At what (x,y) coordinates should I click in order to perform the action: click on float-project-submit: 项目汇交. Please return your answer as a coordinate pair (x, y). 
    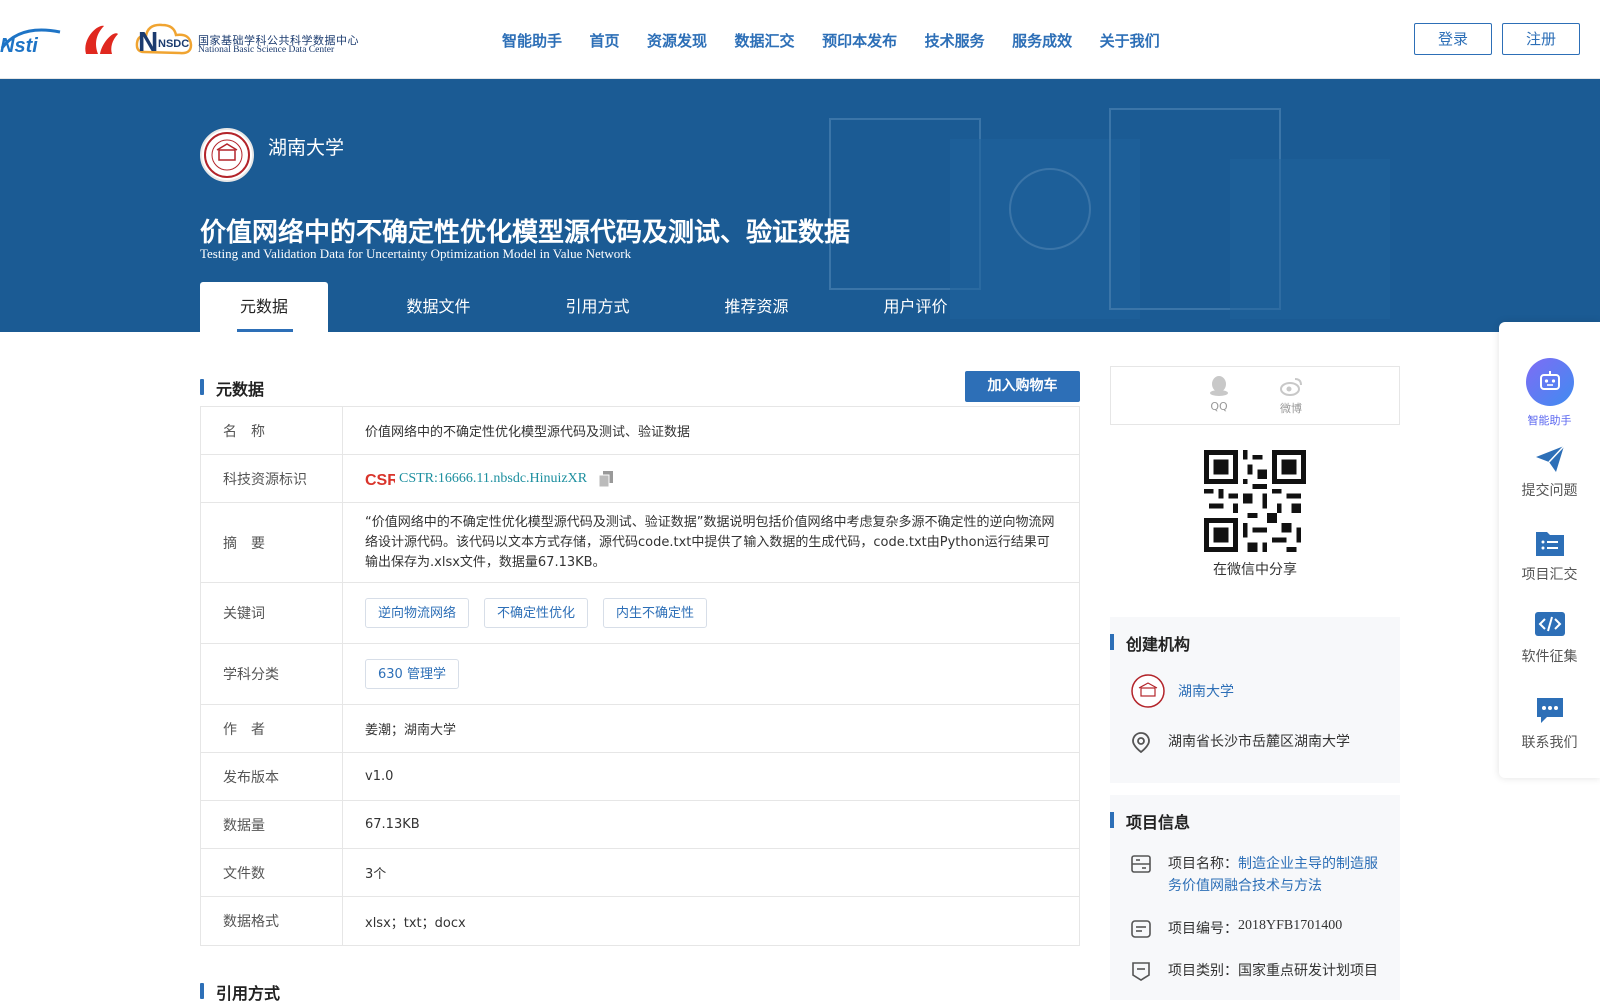
    Looking at the image, I should click on (1549, 556).